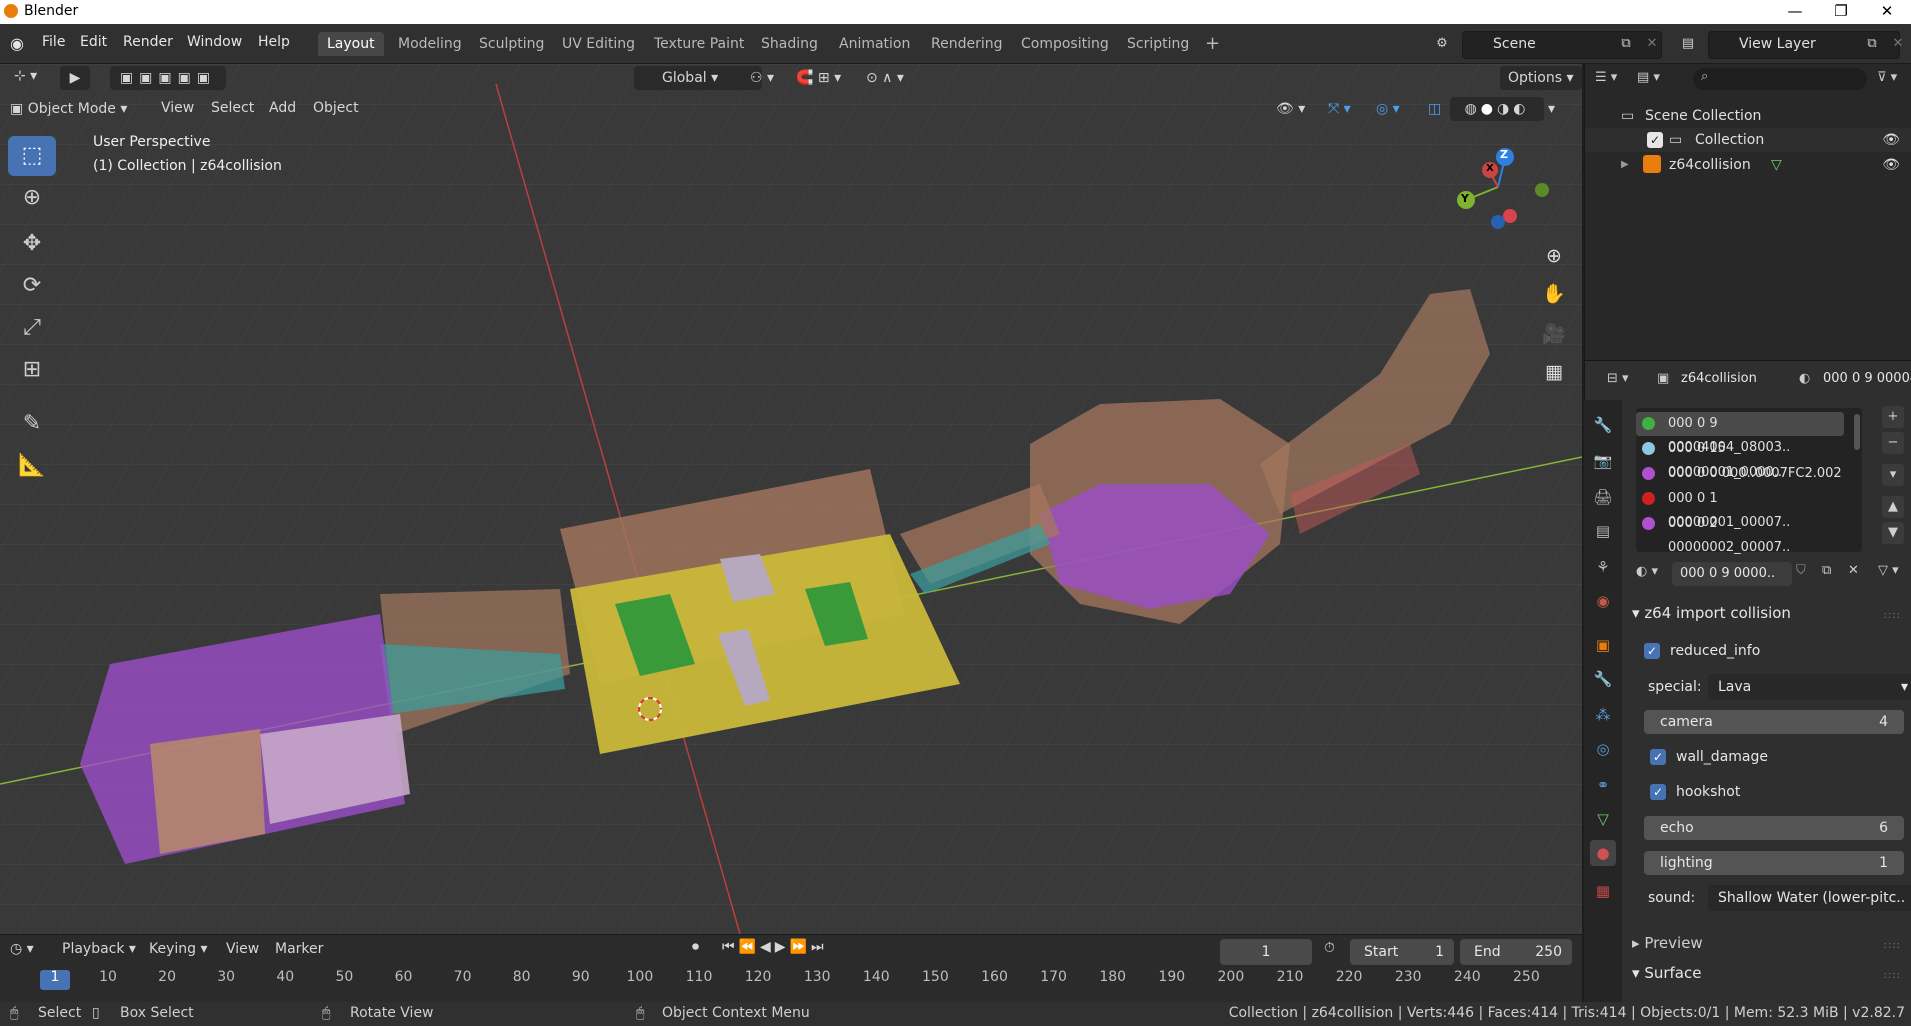 Image resolution: width=1911 pixels, height=1026 pixels. What do you see at coordinates (1891, 140) in the screenshot?
I see `collection-visibility-icon: 👁` at bounding box center [1891, 140].